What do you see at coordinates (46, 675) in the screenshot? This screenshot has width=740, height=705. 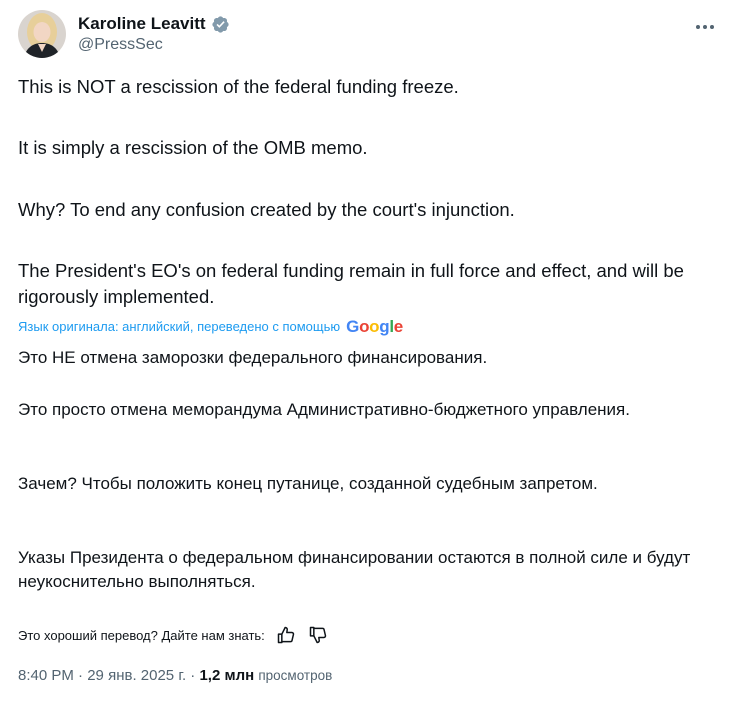 I see `tweet-time: 8:40 PM` at bounding box center [46, 675].